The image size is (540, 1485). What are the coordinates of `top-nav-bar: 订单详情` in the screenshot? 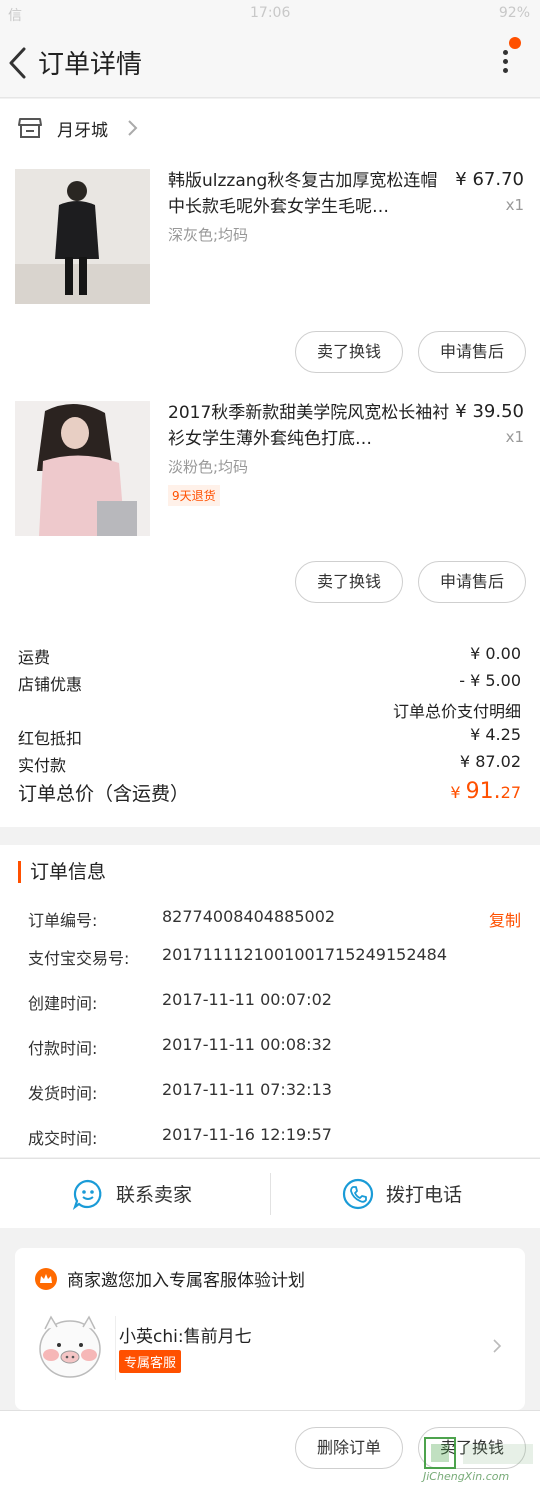 It's located at (270, 63).